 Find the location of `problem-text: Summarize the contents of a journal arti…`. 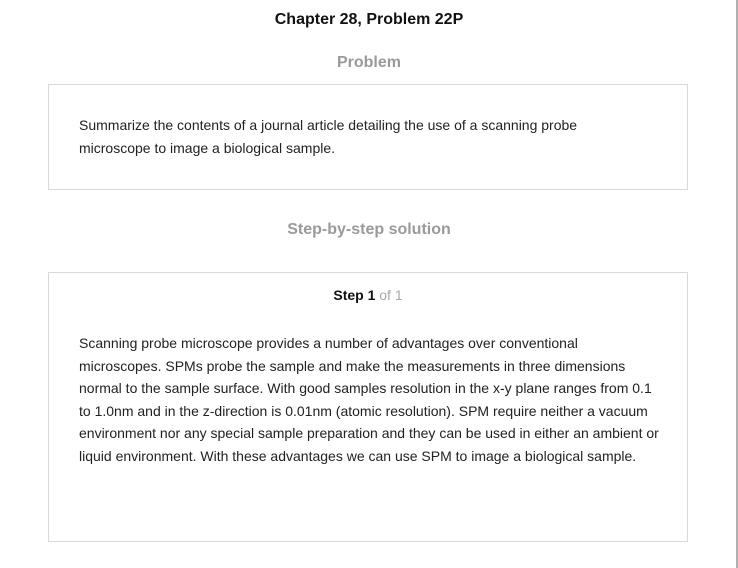

problem-text: Summarize the contents of a journal arti… is located at coordinates (328, 136).